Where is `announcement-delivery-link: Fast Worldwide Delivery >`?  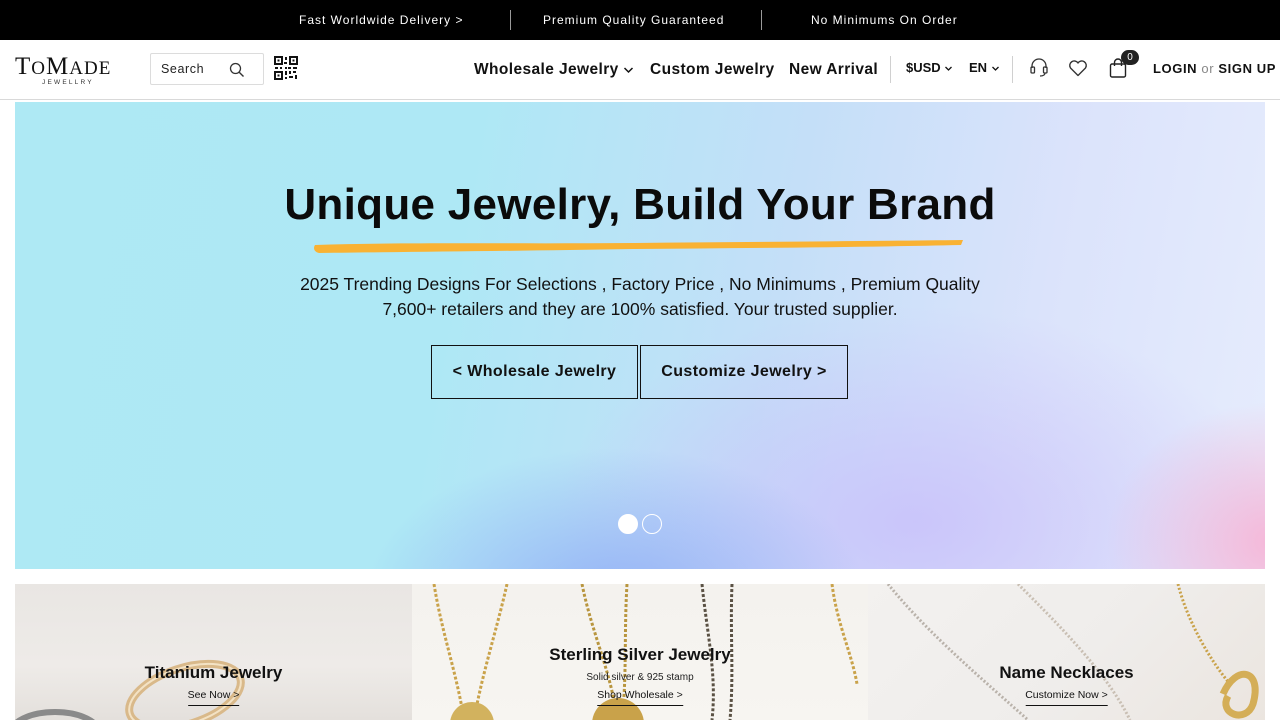
announcement-delivery-link: Fast Worldwide Delivery > is located at coordinates (381, 20).